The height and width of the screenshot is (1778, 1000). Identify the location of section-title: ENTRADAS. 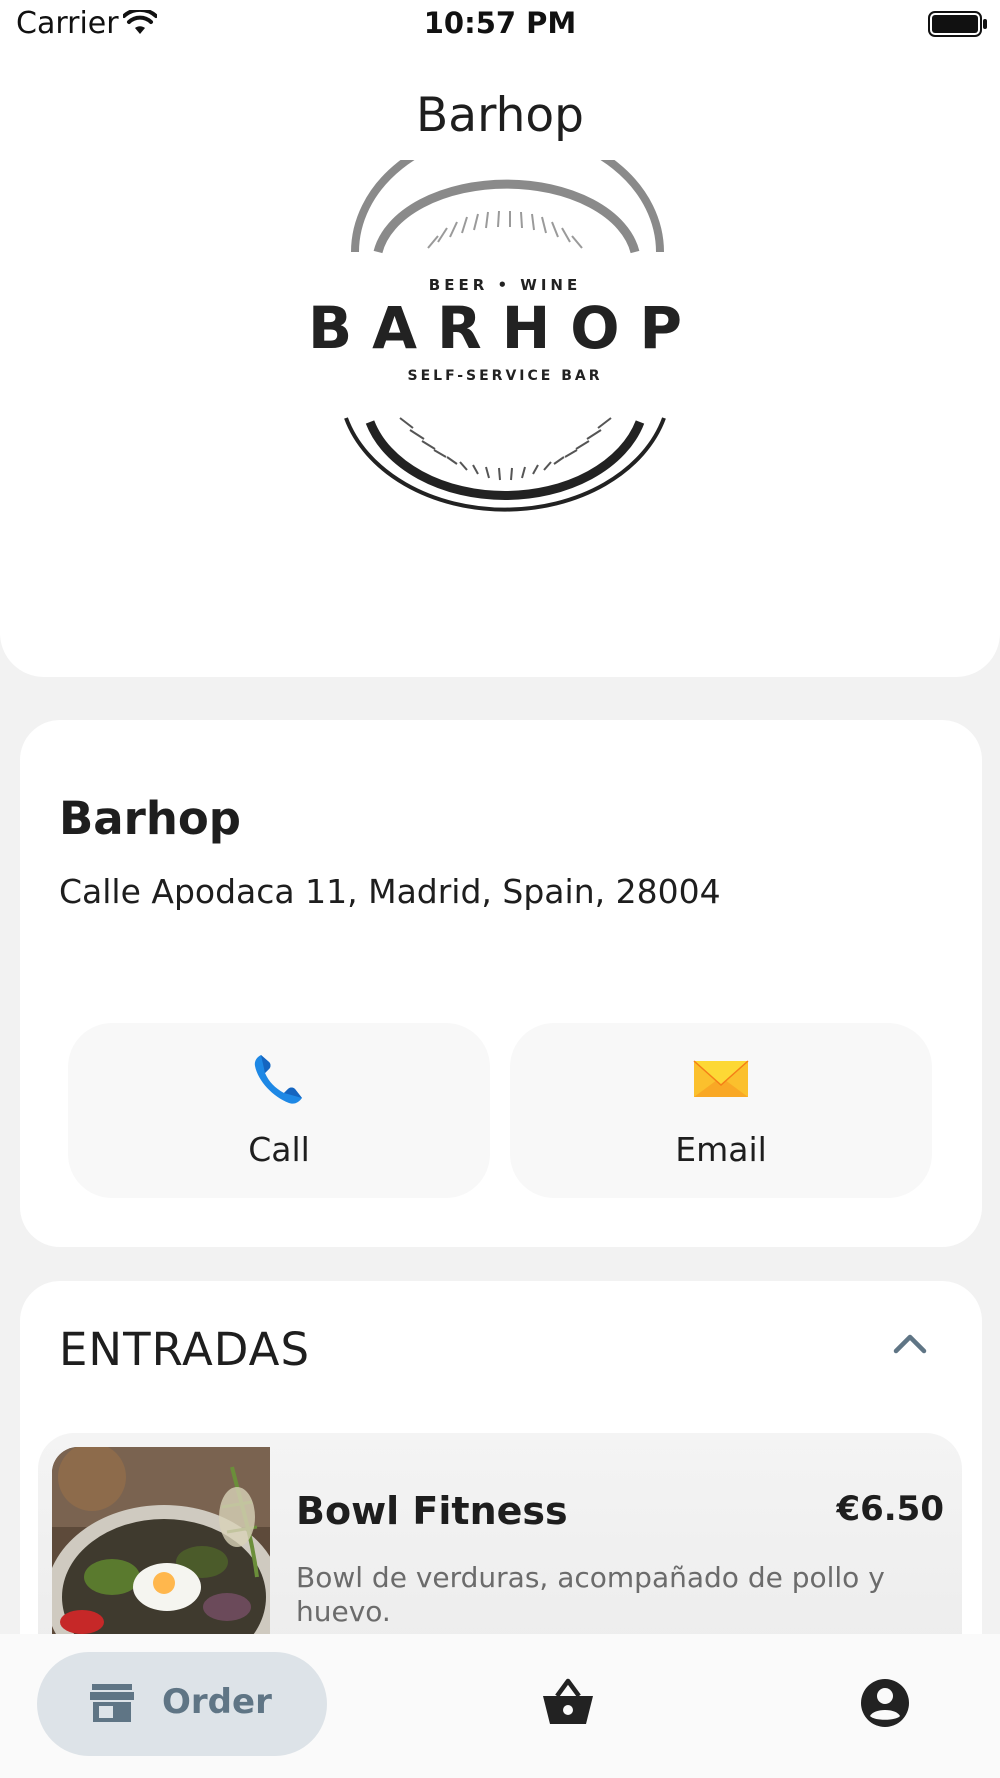
(185, 1349).